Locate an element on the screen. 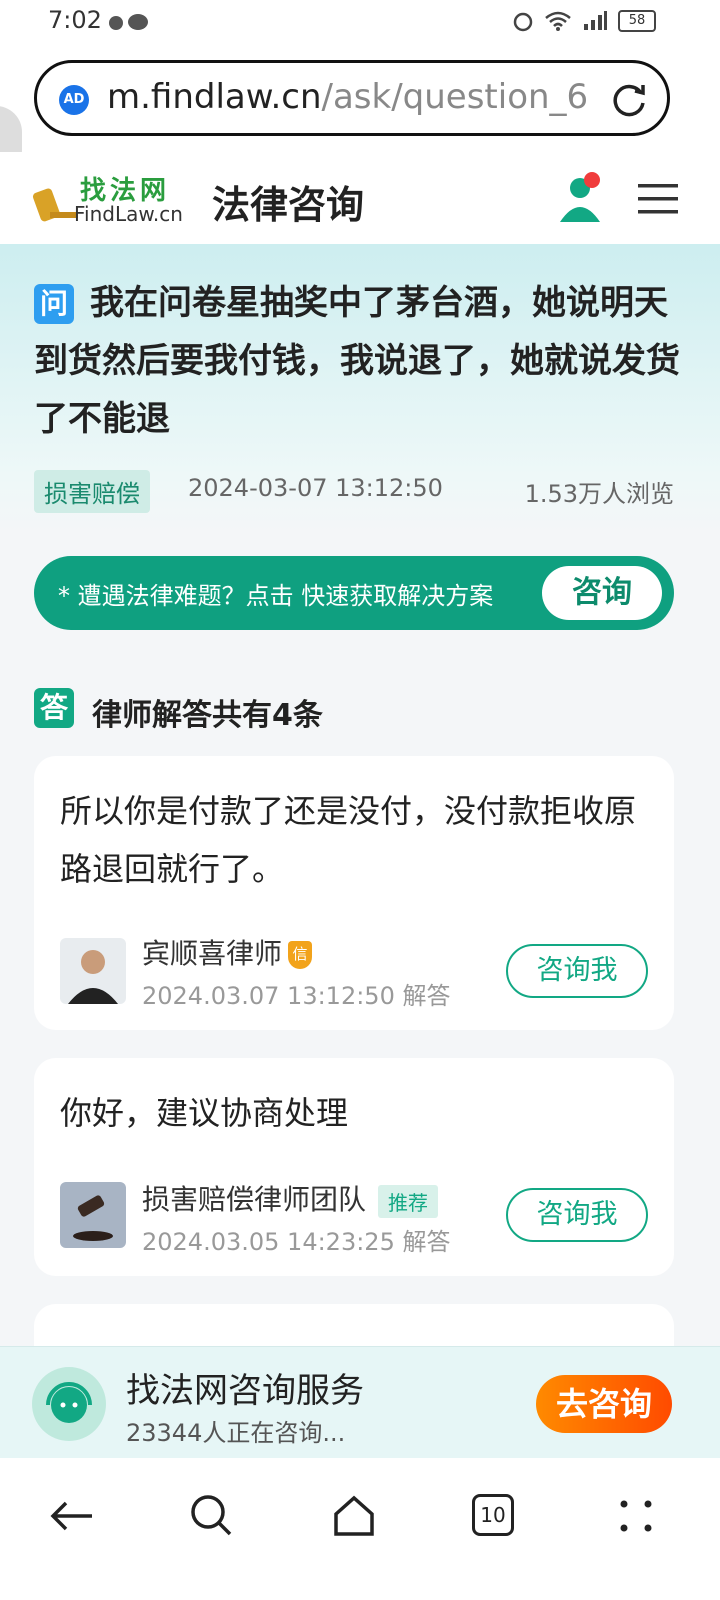 The image size is (720, 1600). question-text: 我在问卷星抽奖中了茅台酒，她说明天到货然后要我付钱，我说退了，她就说发货了不能退 is located at coordinates (357, 361).